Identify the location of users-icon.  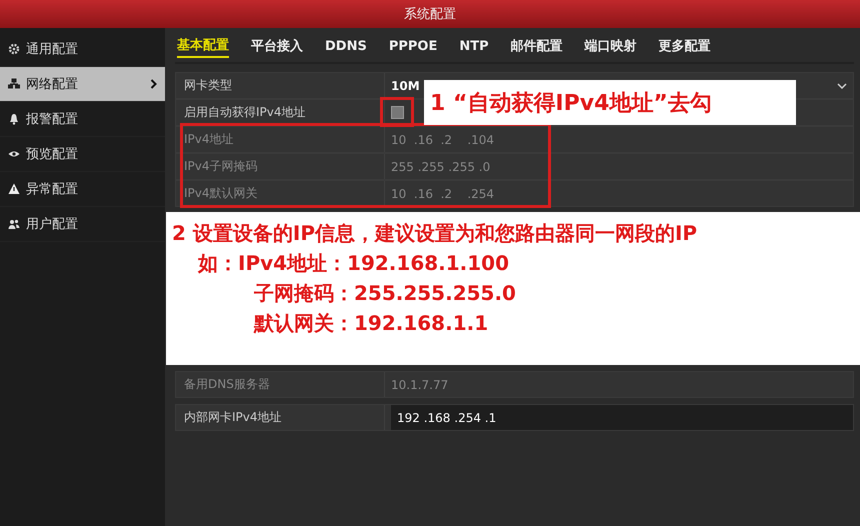
(14, 224).